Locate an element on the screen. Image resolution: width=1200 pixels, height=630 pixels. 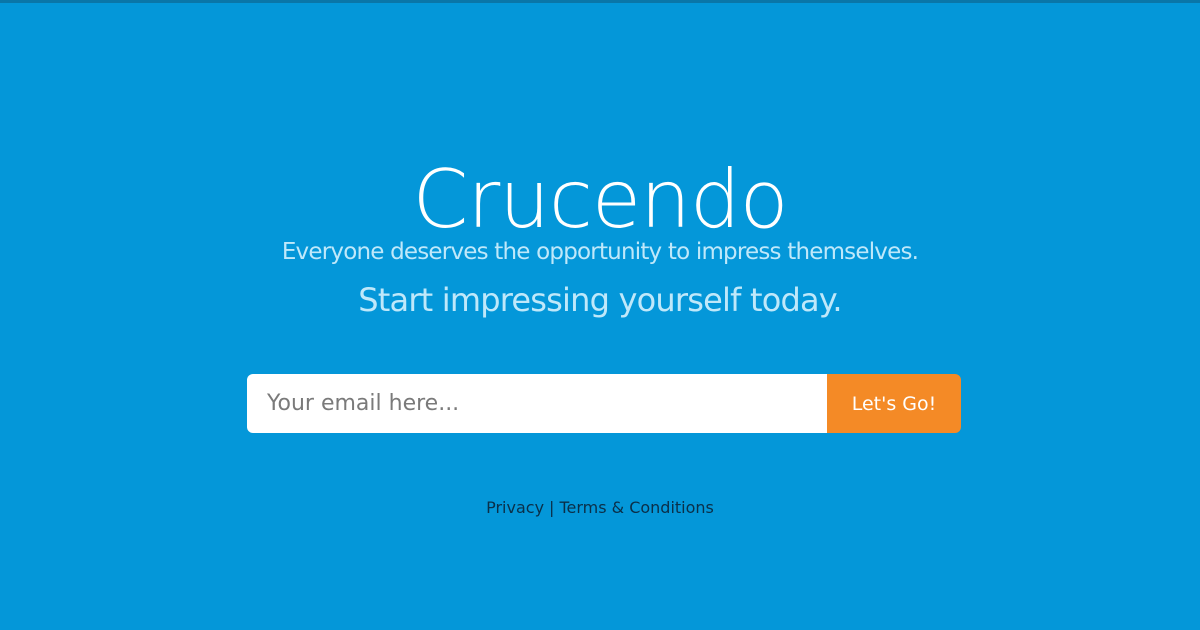
lets-go-button: Let's Go! is located at coordinates (894, 403).